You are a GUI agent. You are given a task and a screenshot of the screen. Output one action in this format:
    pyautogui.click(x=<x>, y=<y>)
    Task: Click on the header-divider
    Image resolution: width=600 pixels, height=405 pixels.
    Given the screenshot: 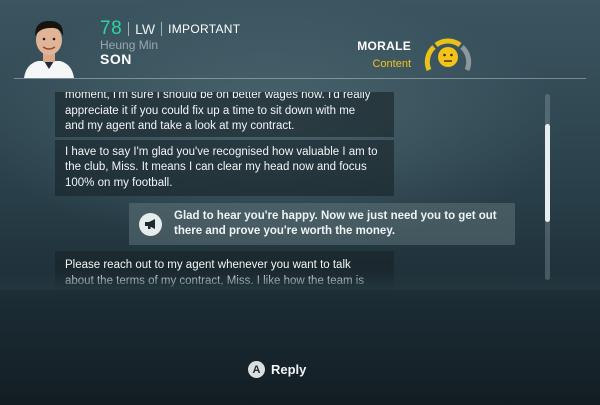 What is the action you would take?
    pyautogui.click(x=300, y=78)
    